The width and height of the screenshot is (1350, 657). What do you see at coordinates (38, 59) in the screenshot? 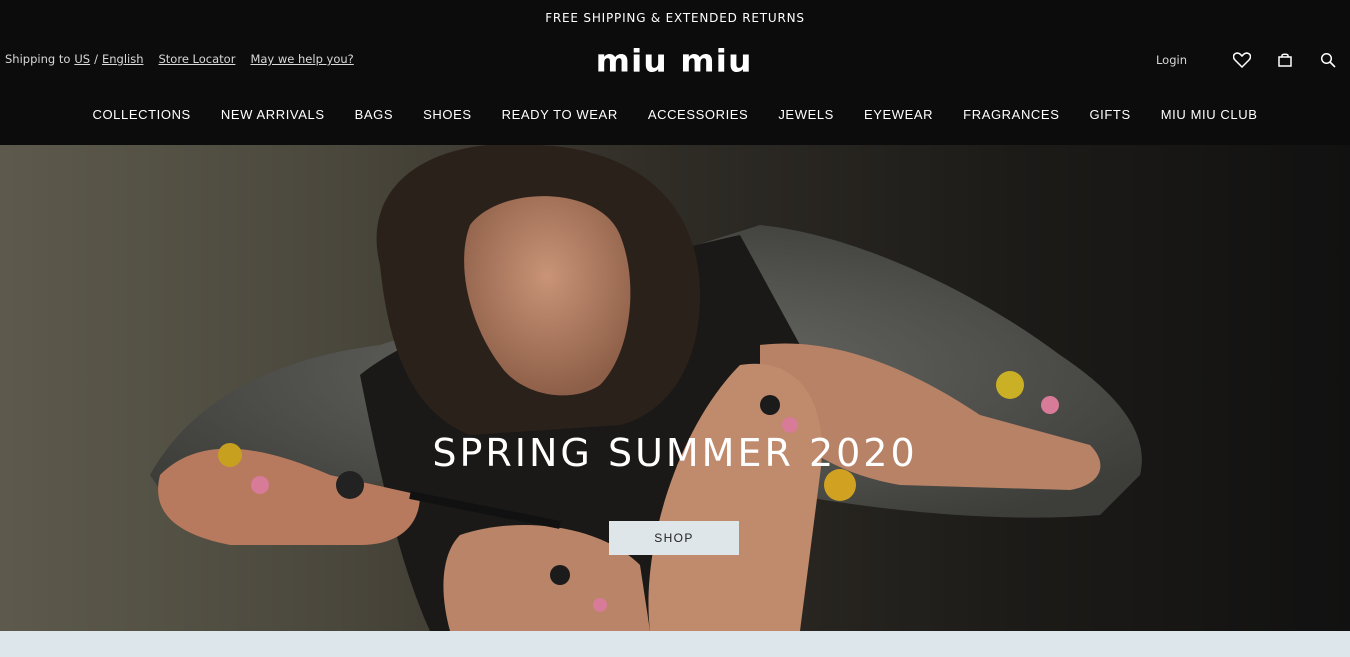
I see `shipping-prefix: Shipping to` at bounding box center [38, 59].